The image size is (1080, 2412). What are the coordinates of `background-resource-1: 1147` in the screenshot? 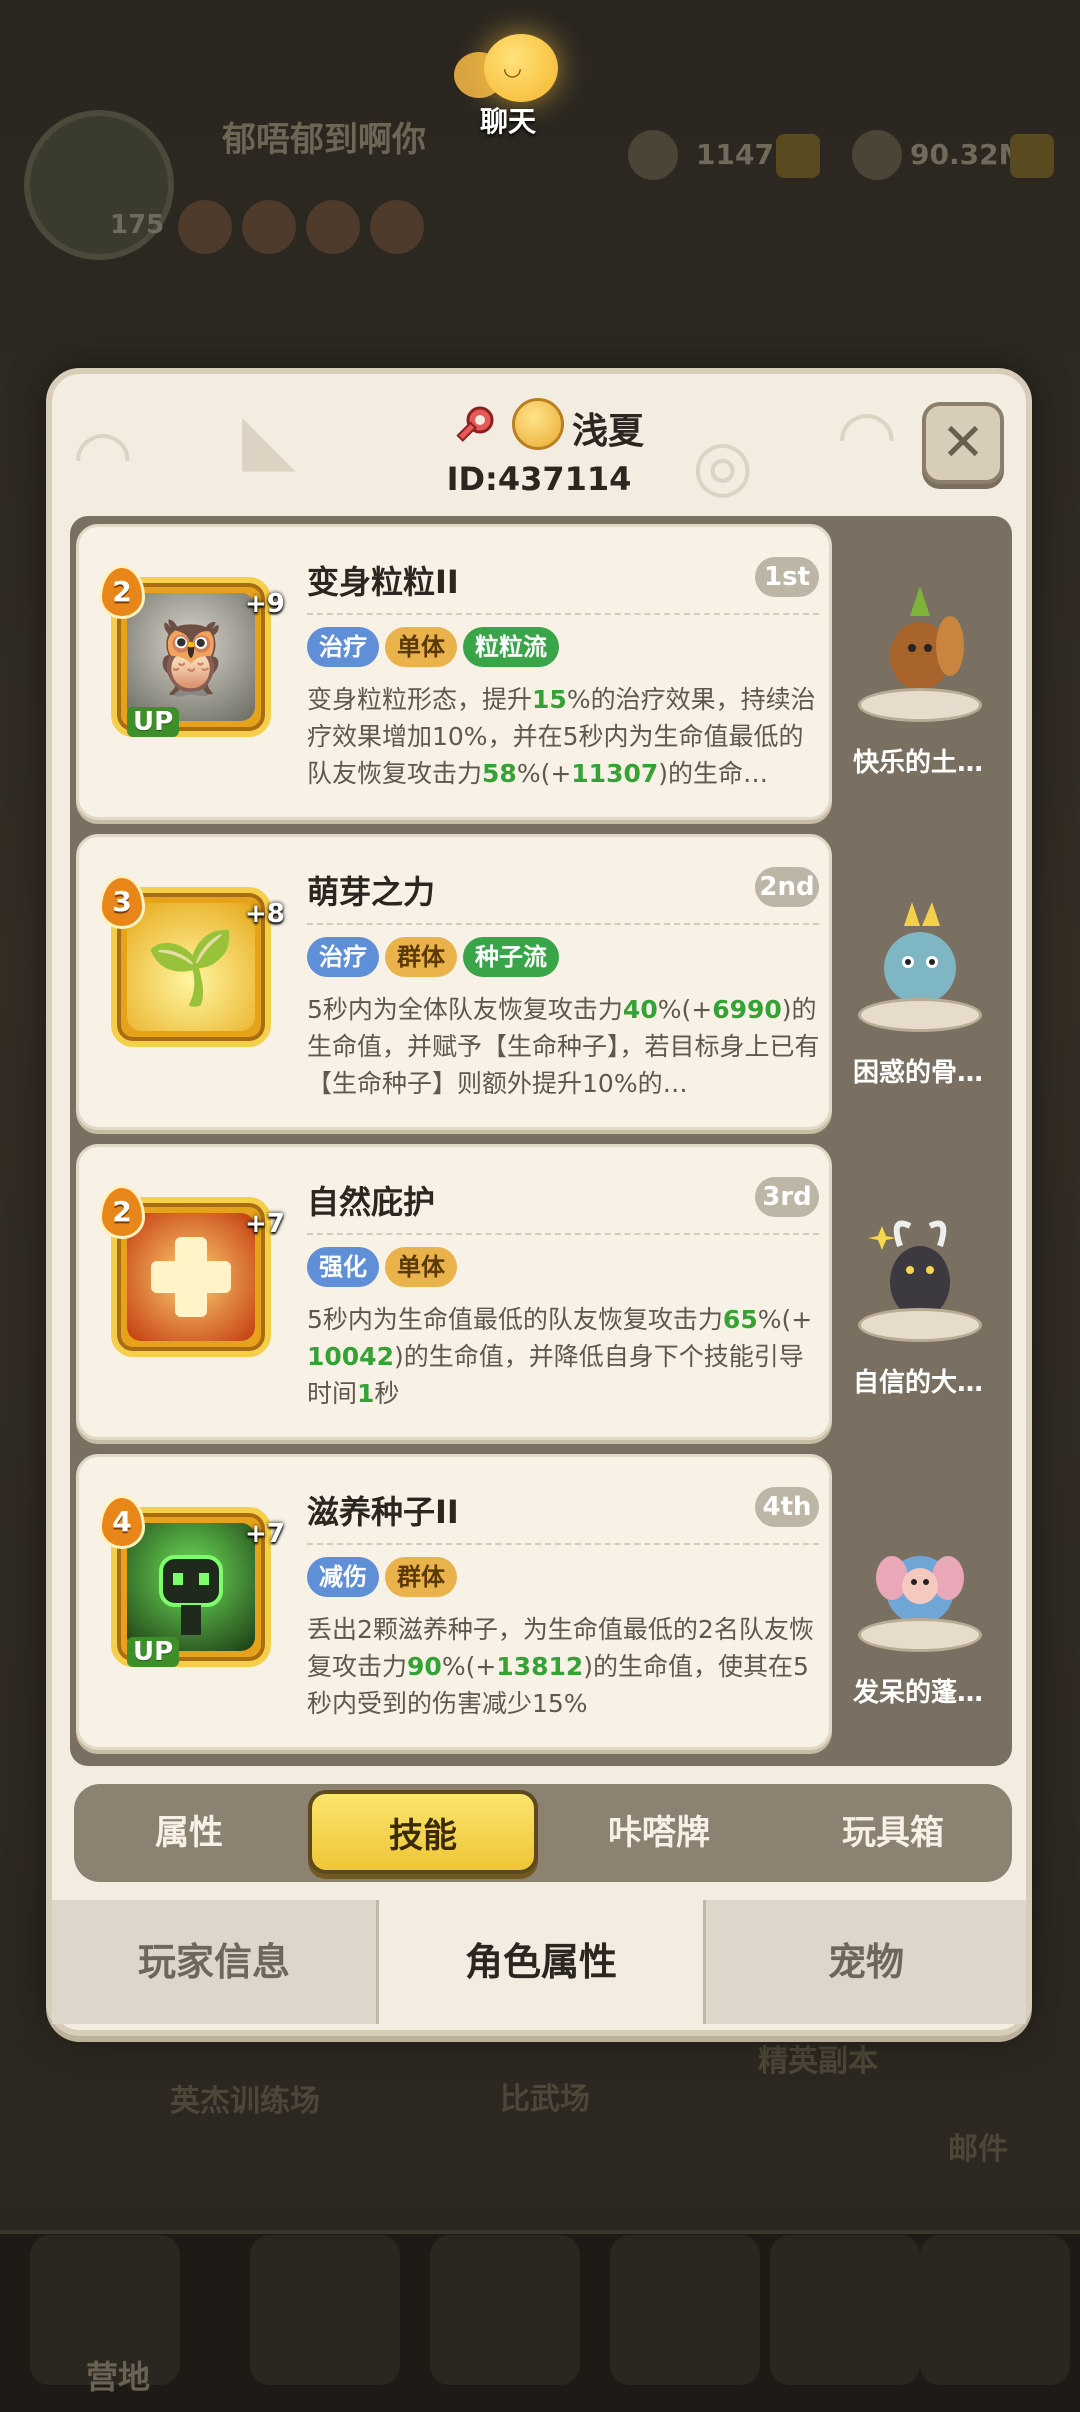 It's located at (735, 154).